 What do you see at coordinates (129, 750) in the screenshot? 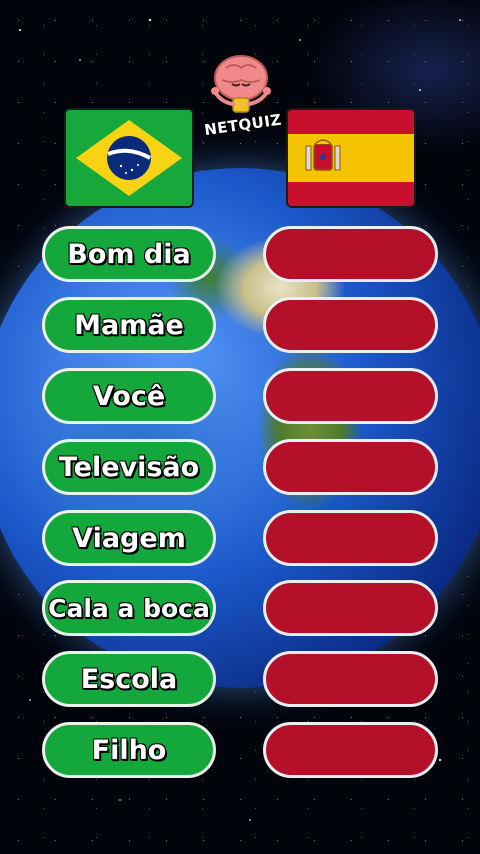
I see `word-button-pt: Filho` at bounding box center [129, 750].